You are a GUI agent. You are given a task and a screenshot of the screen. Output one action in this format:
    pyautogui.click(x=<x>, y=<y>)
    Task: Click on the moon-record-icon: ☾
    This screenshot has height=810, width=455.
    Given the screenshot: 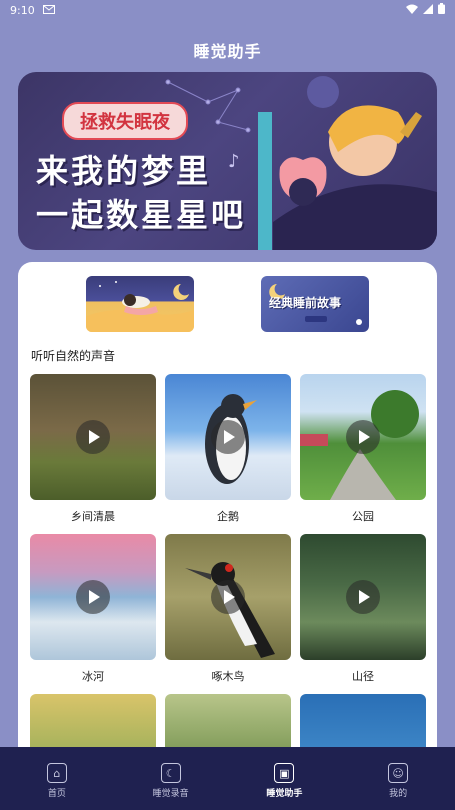 What is the action you would take?
    pyautogui.click(x=170, y=773)
    